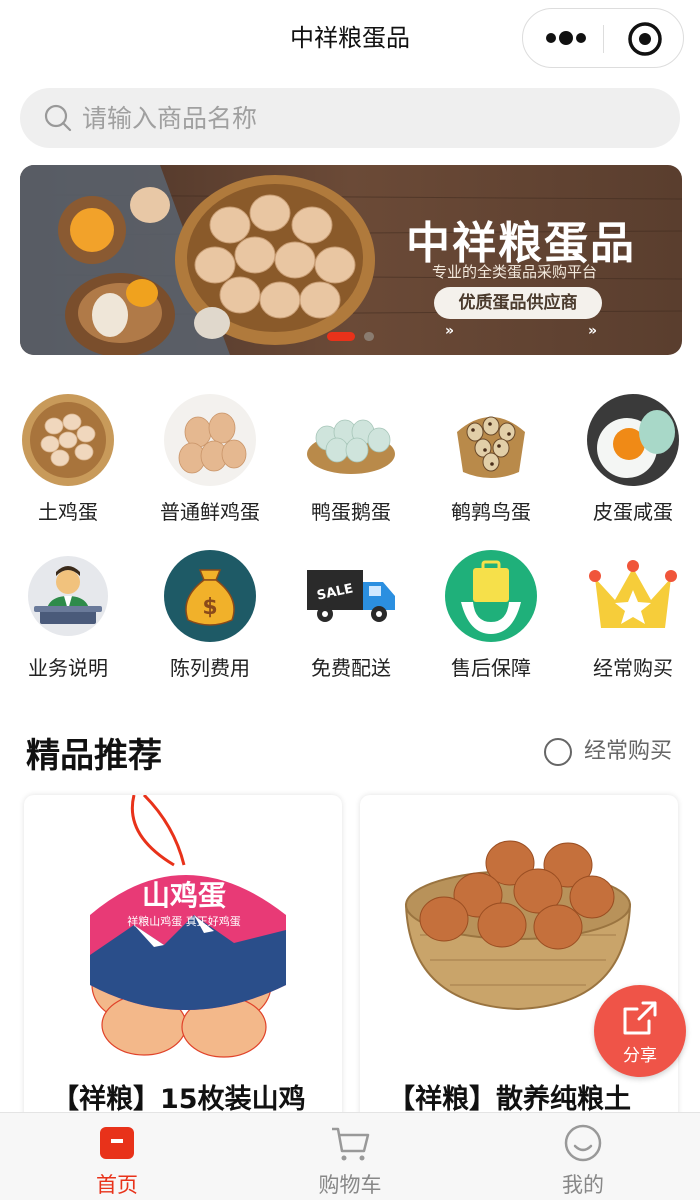 The width and height of the screenshot is (700, 1200). Describe the element at coordinates (350, 1185) in the screenshot. I see `tab-label: 购物车` at that location.